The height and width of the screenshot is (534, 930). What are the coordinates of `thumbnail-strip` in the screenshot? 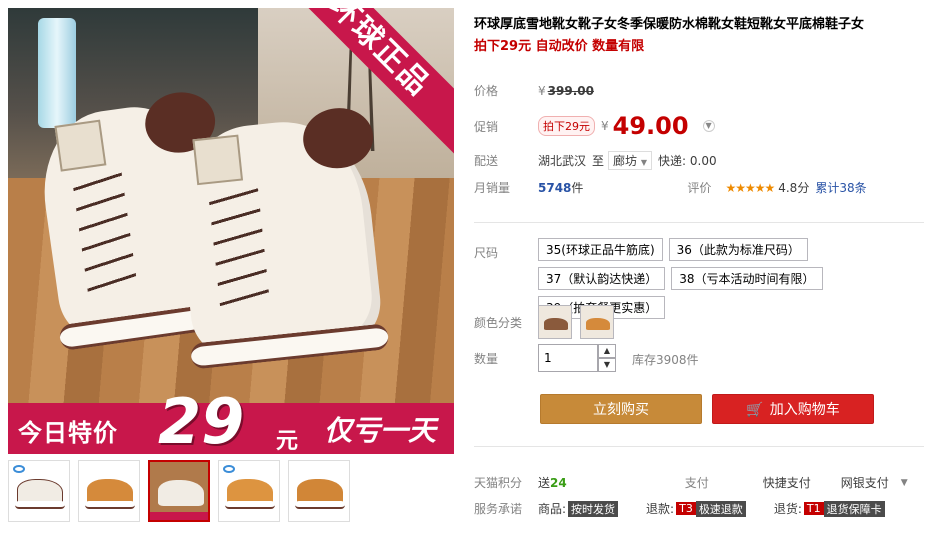 It's located at (179, 491).